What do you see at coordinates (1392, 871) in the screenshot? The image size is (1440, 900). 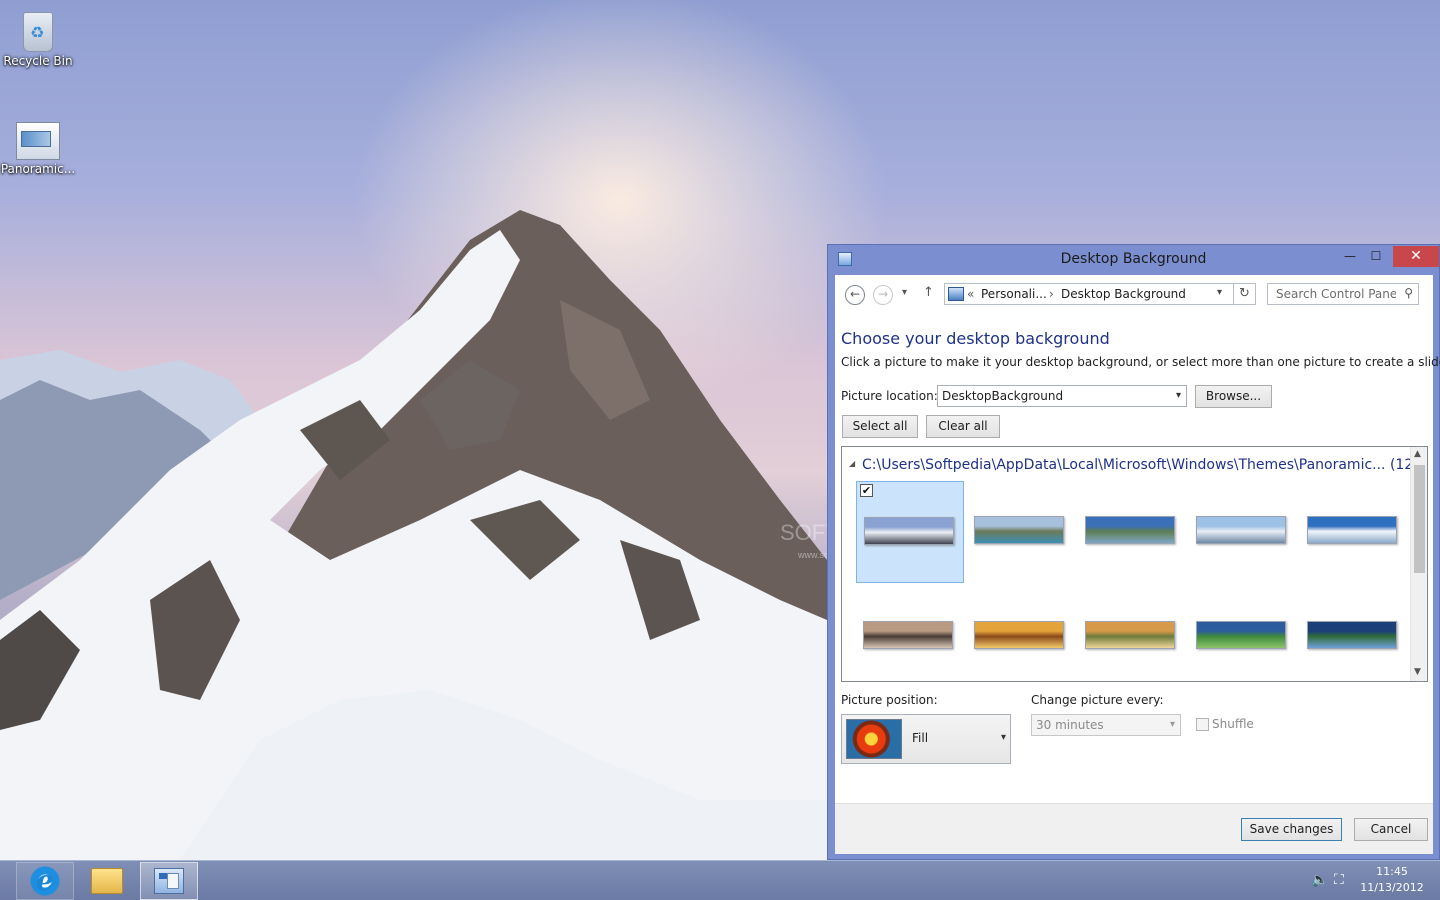 I see `clock-time: 11:45` at bounding box center [1392, 871].